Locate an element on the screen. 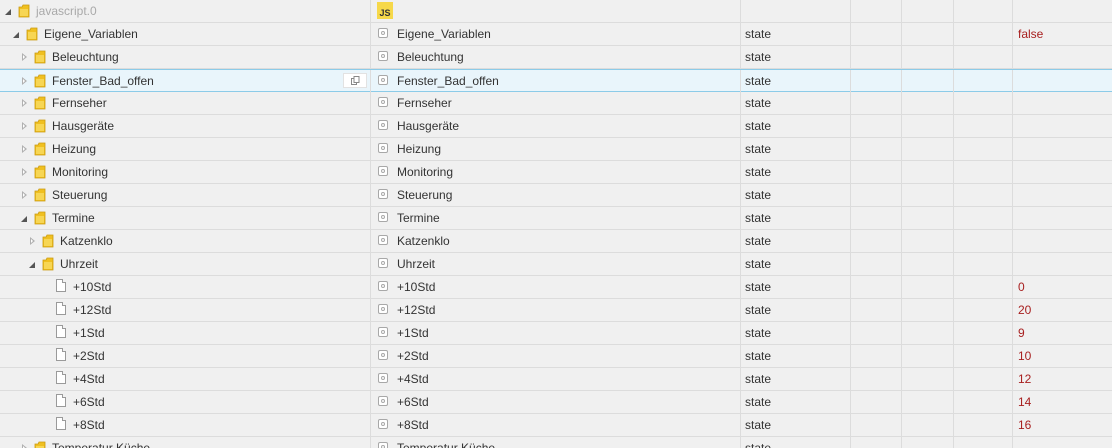  tree-row: Heizung Heizung state is located at coordinates (556, 149).